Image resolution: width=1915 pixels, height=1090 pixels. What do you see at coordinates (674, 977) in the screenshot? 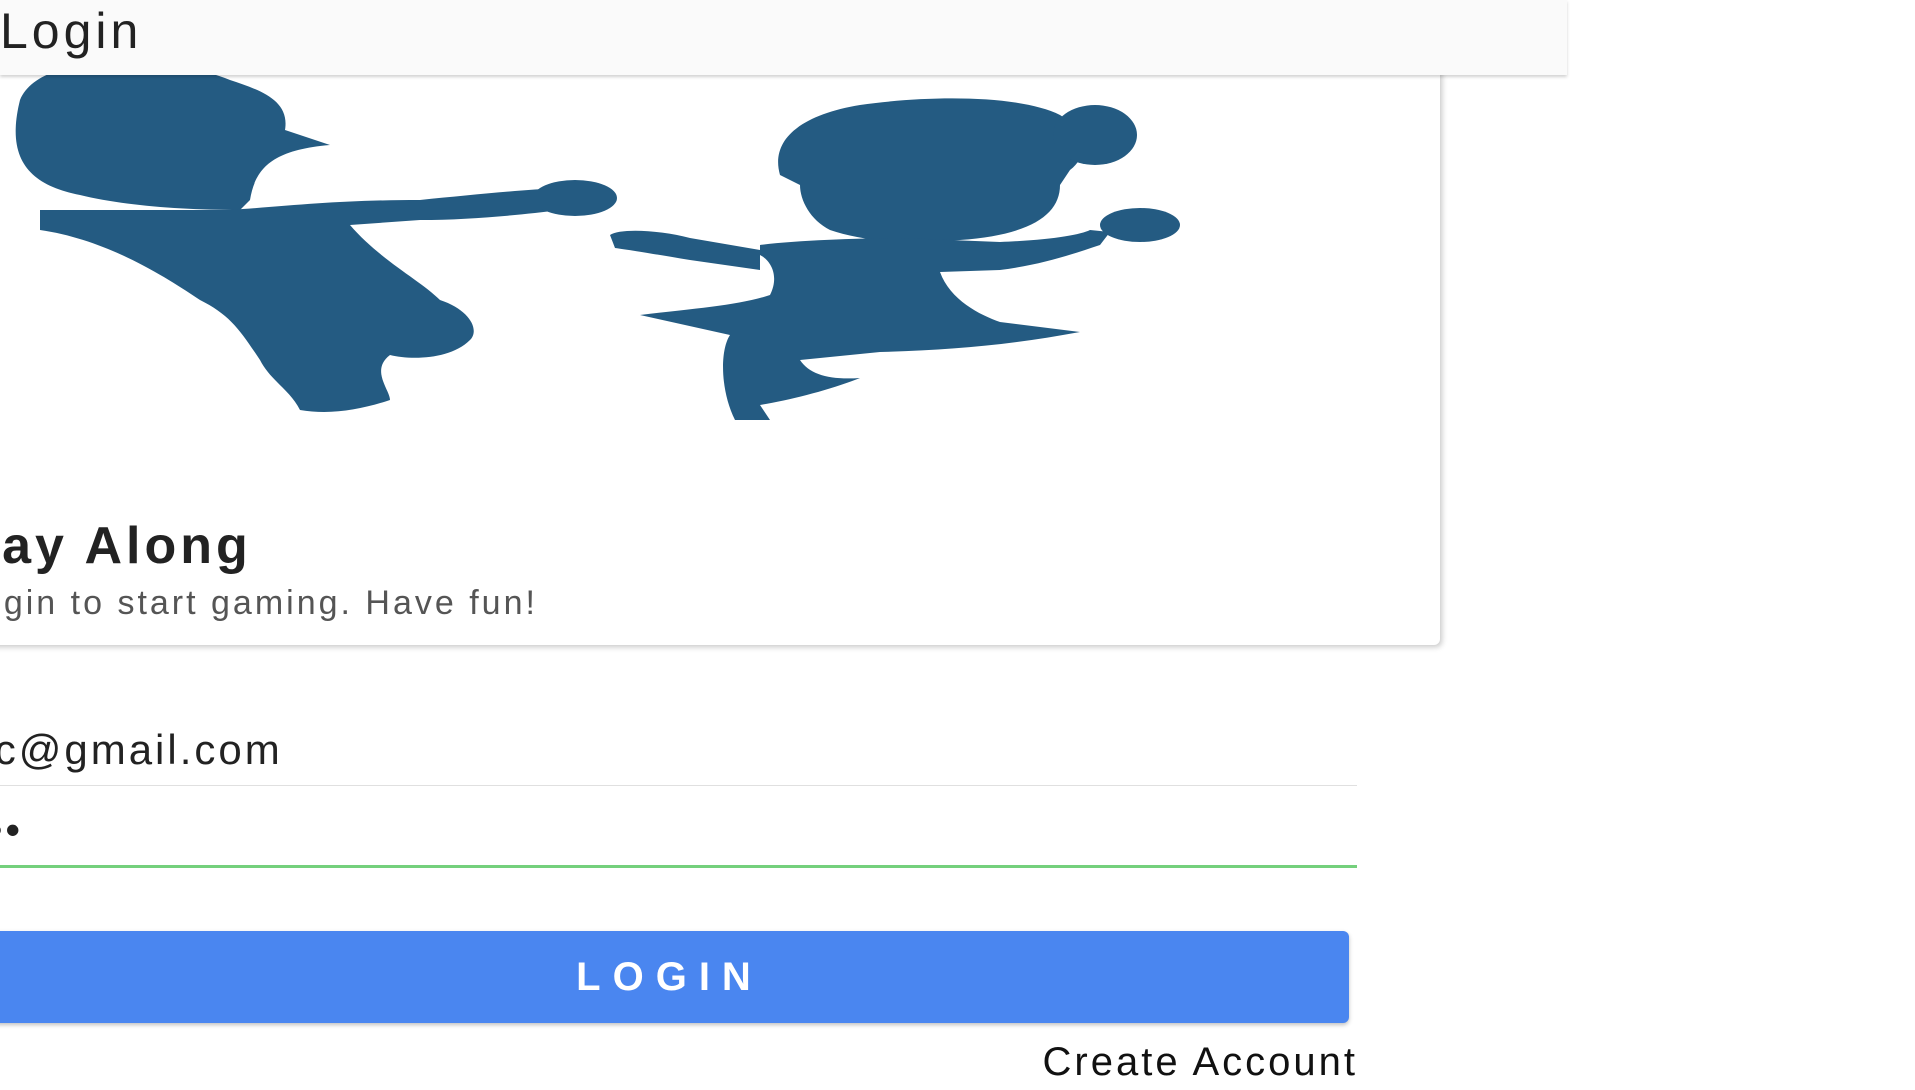
I see `login-button: LOGIN` at bounding box center [674, 977].